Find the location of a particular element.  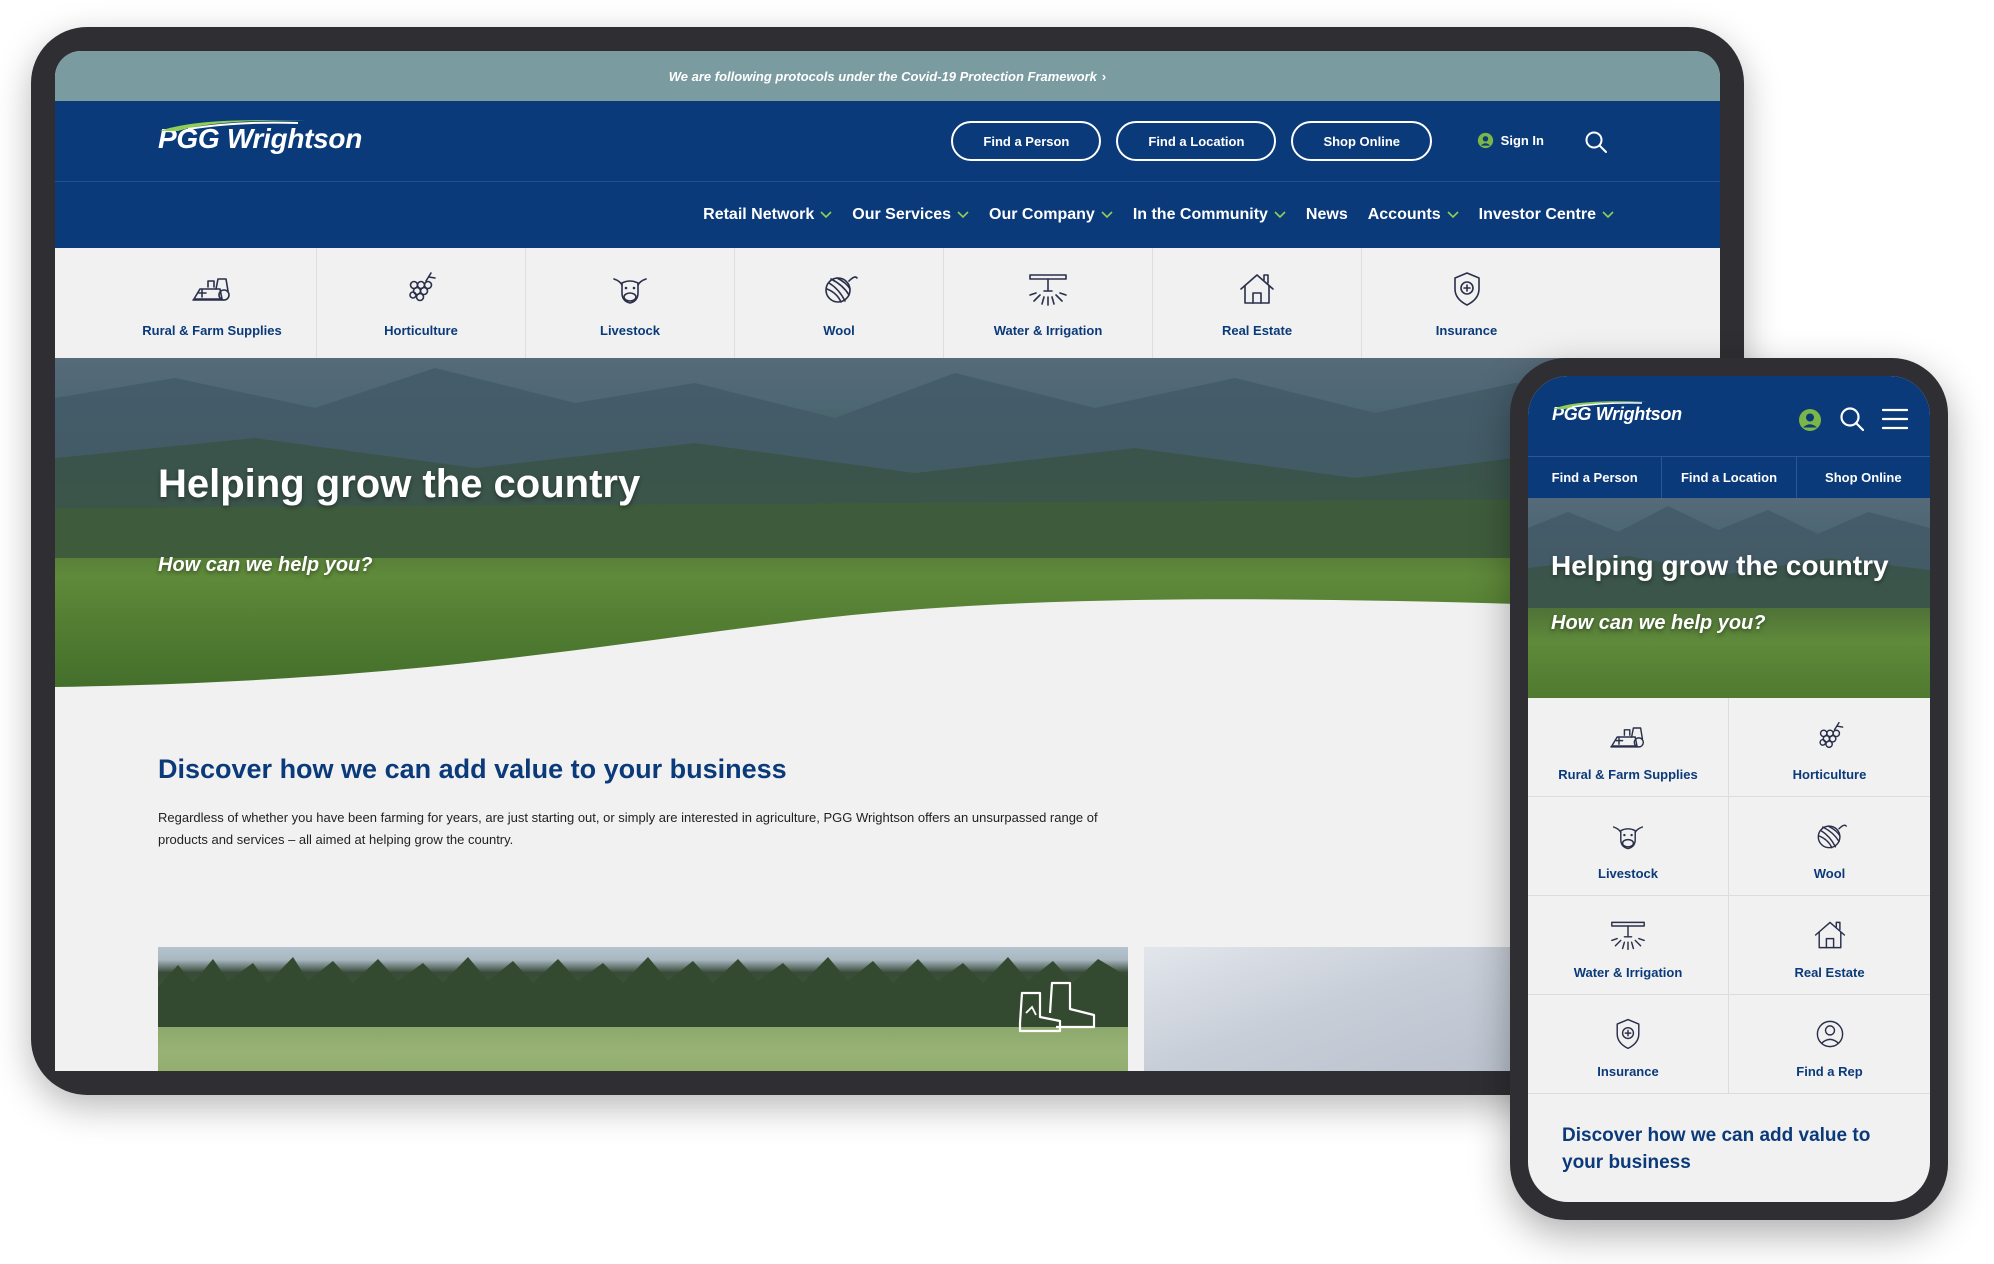

feature-cards is located at coordinates (861, 1009).